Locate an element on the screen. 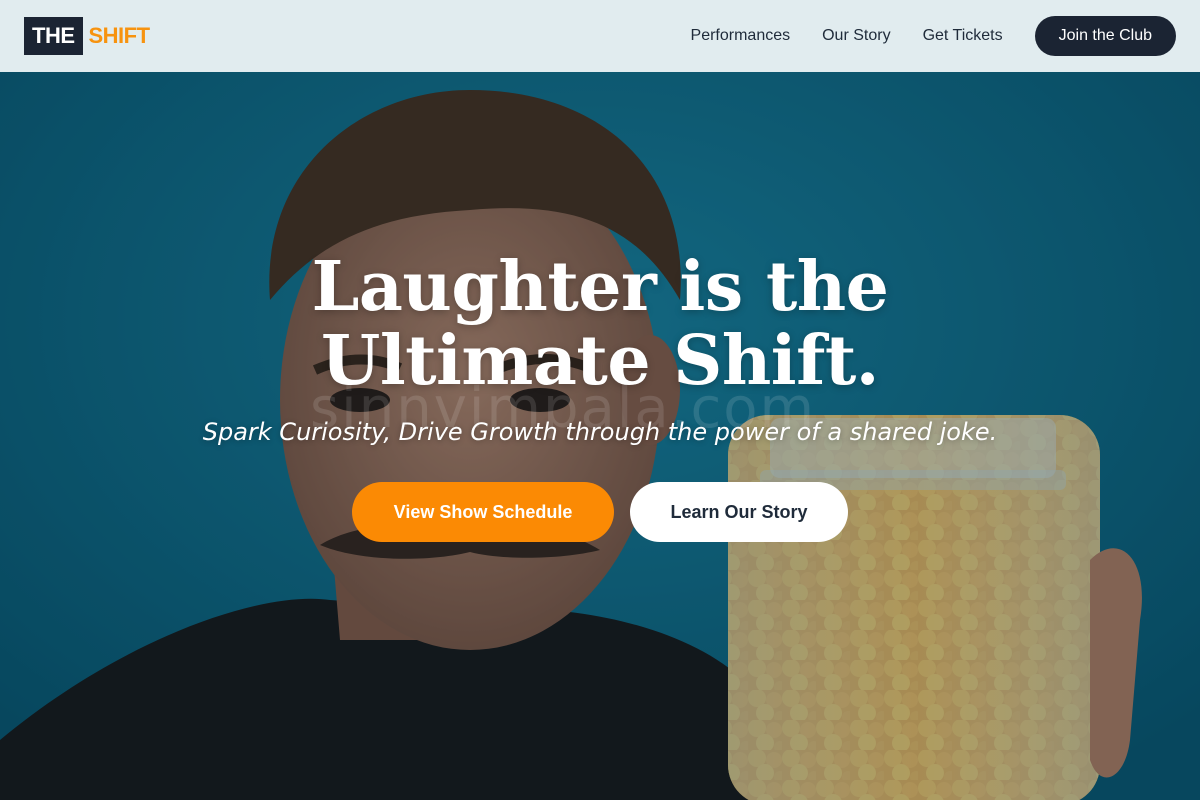 This screenshot has height=800, width=1200. hero-title: Laughter is the Ultimate Shift. is located at coordinates (600, 324).